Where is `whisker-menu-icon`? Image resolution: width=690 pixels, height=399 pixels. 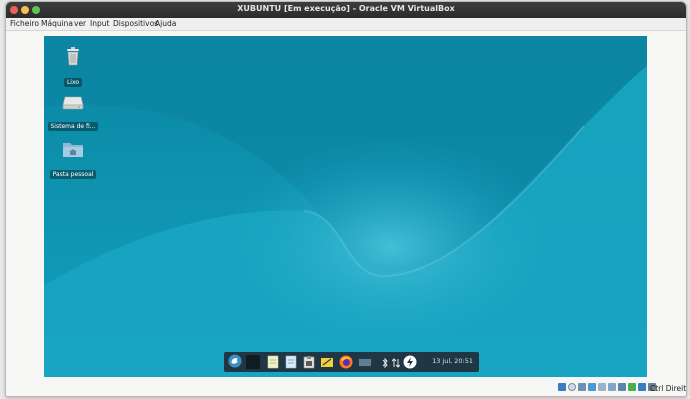
whisker-menu-icon is located at coordinates (235, 361).